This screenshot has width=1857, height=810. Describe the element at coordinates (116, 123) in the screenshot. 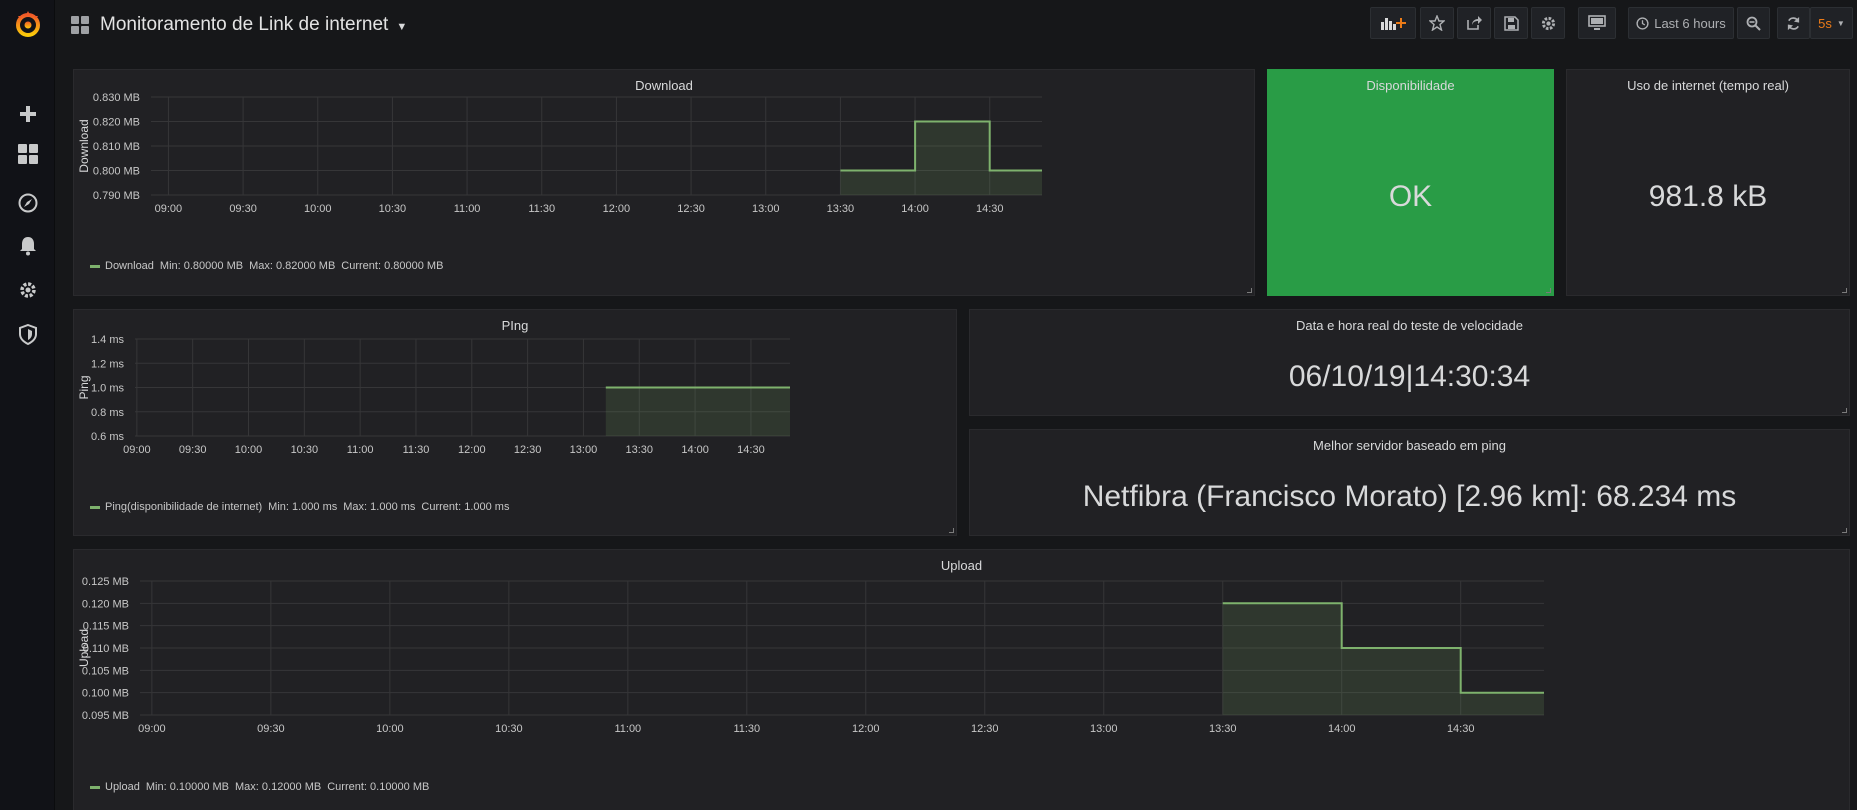

I see `y-tick-label: 0.820 MB` at that location.